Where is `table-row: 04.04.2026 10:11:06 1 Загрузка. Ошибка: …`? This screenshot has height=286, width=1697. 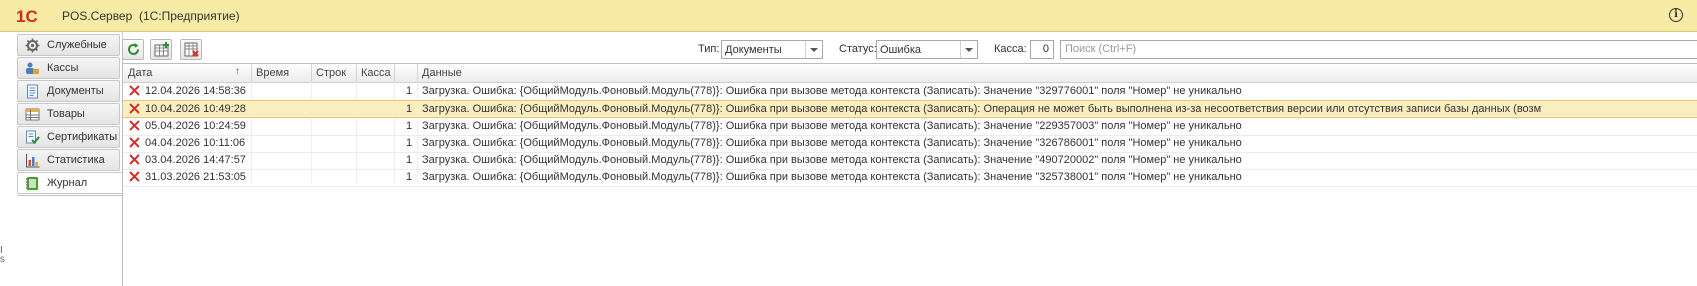 table-row: 04.04.2026 10:11:06 1 Загрузка. Ошибка: … is located at coordinates (910, 144).